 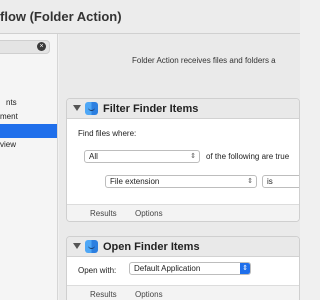 I want to click on action-header: Open Finder Items, so click(x=183, y=247).